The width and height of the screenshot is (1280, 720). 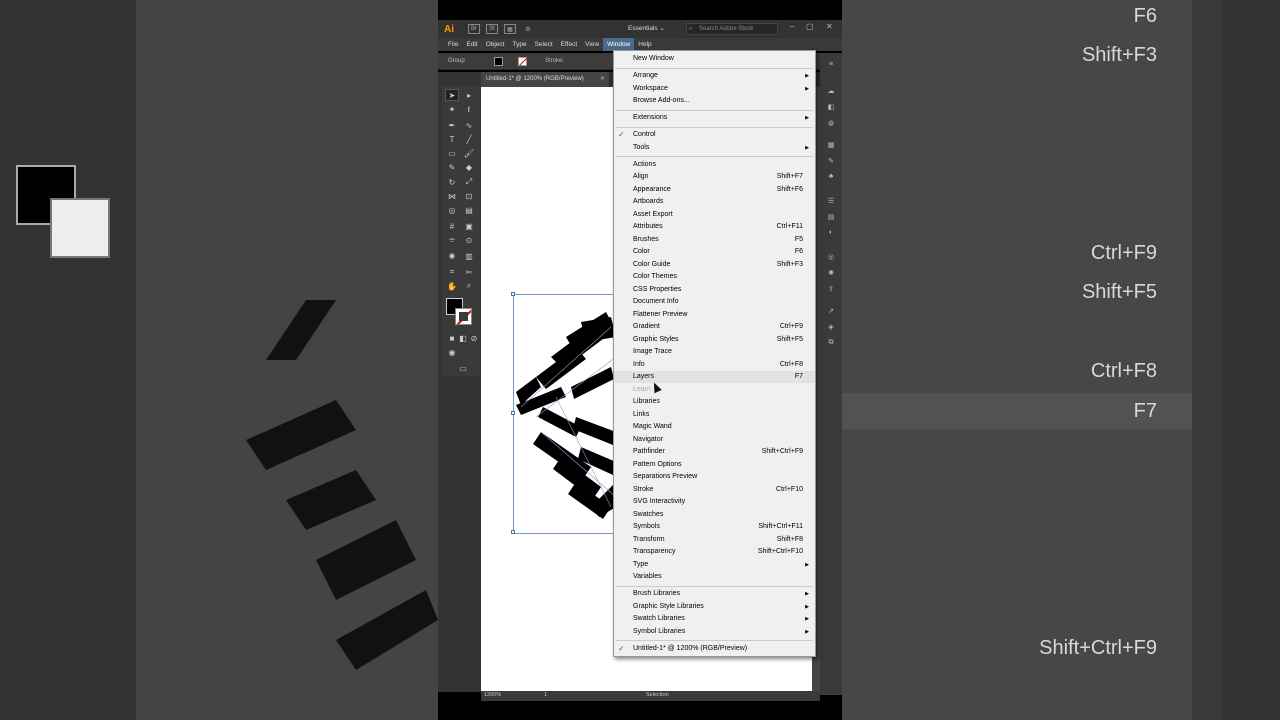 I want to click on menu-item-extensions: Extensions ▶, so click(x=714, y=118).